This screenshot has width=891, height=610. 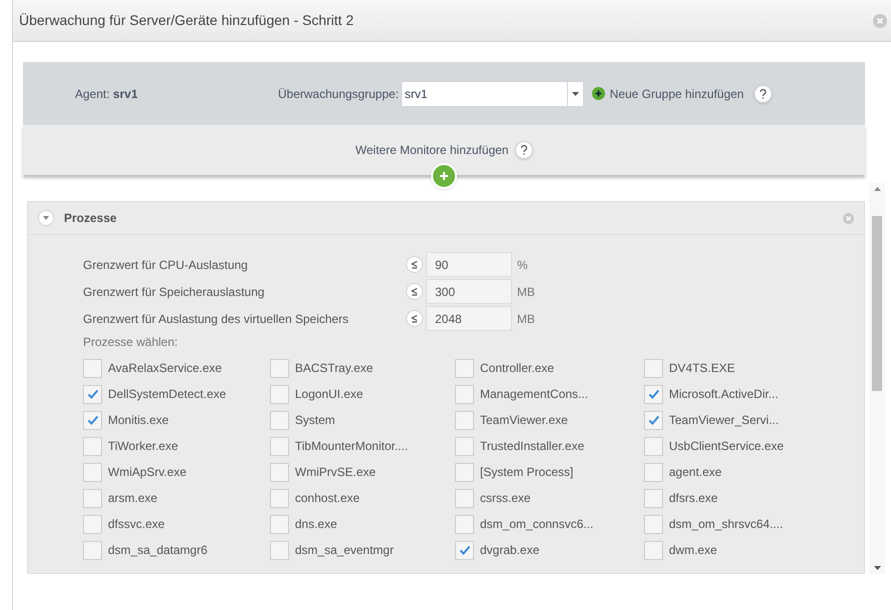 What do you see at coordinates (726, 446) in the screenshot?
I see `process-name: UsbClientService.exe` at bounding box center [726, 446].